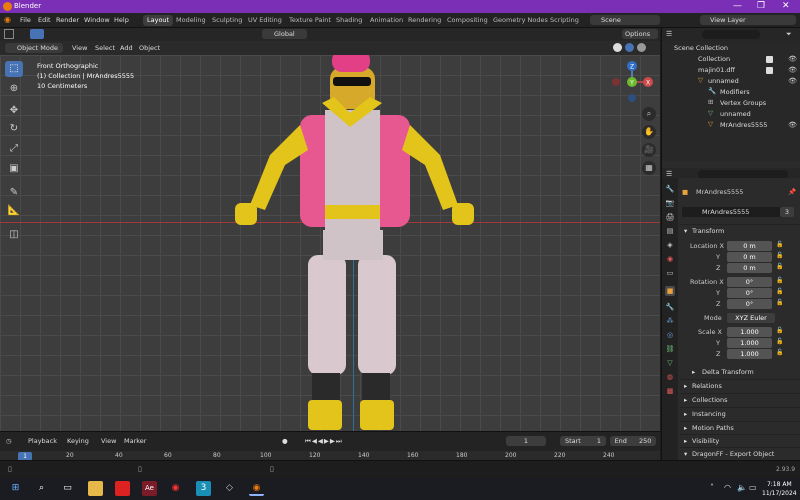 The image size is (800, 500). What do you see at coordinates (749, 293) in the screenshot?
I see `rotation-y-field: 0°` at bounding box center [749, 293].